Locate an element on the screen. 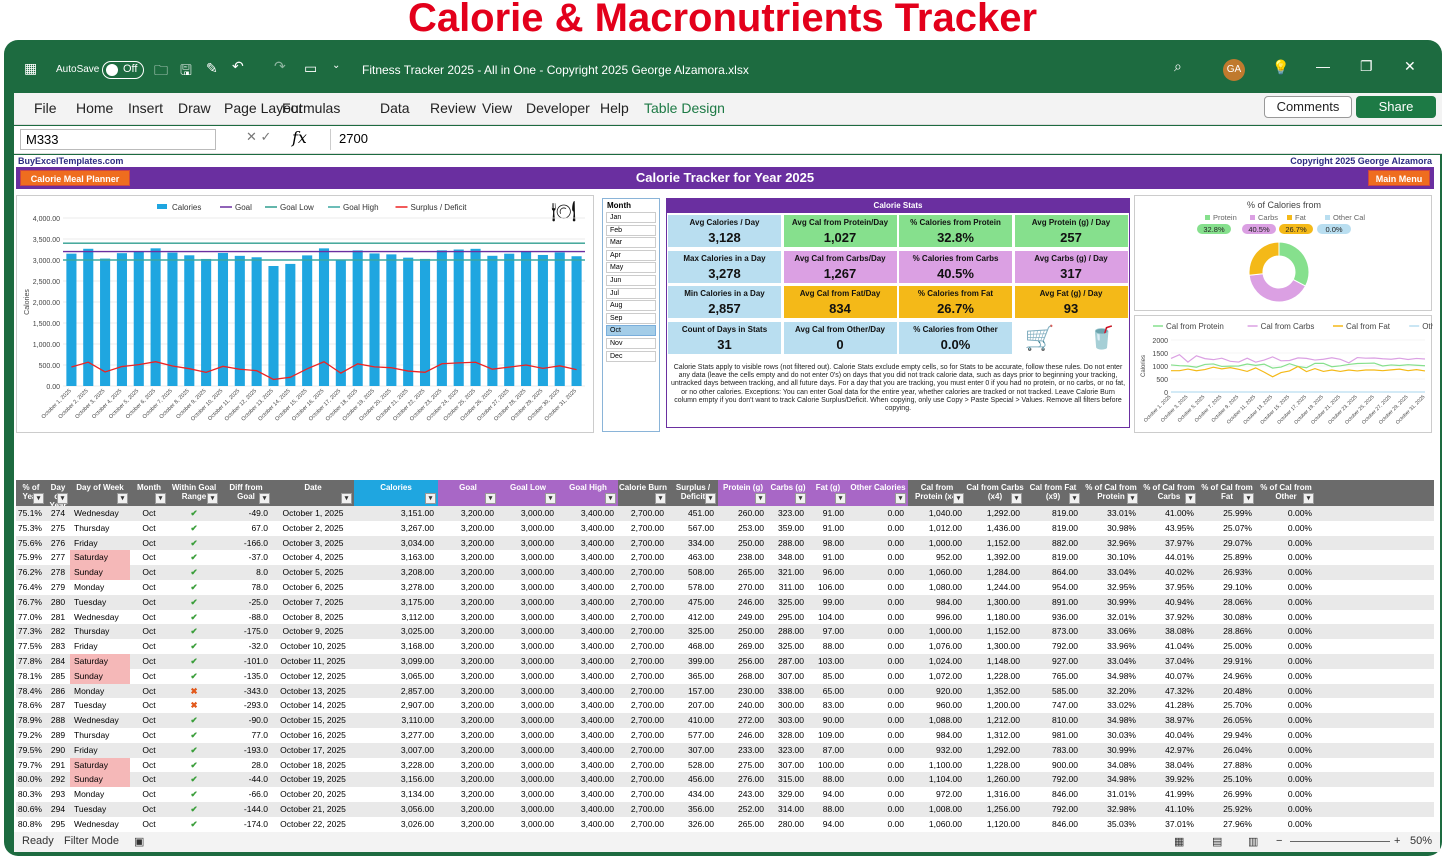 The image size is (1445, 859). table-cell: 31.01% is located at coordinates (1111, 794).